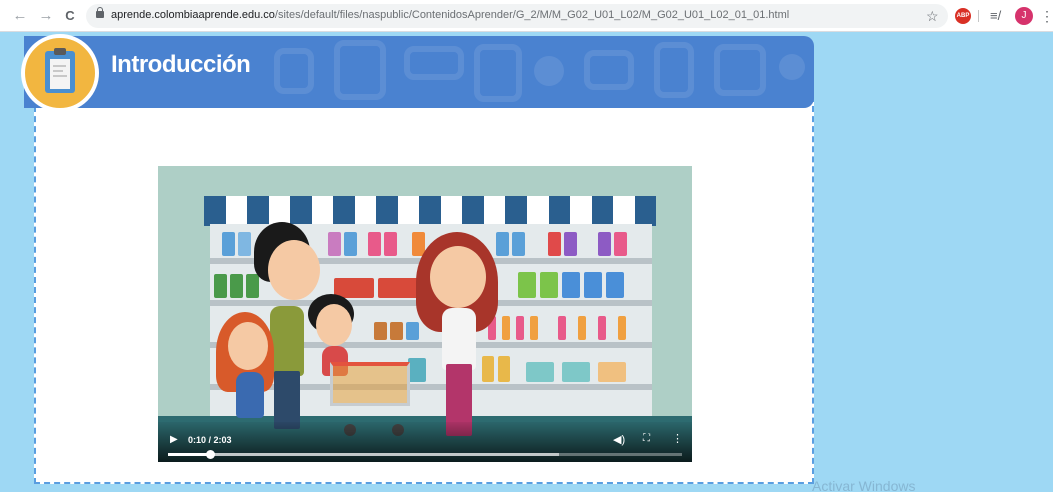 Image resolution: width=1053 pixels, height=492 pixels. I want to click on video-time: 0:10 / 2:03, so click(210, 440).